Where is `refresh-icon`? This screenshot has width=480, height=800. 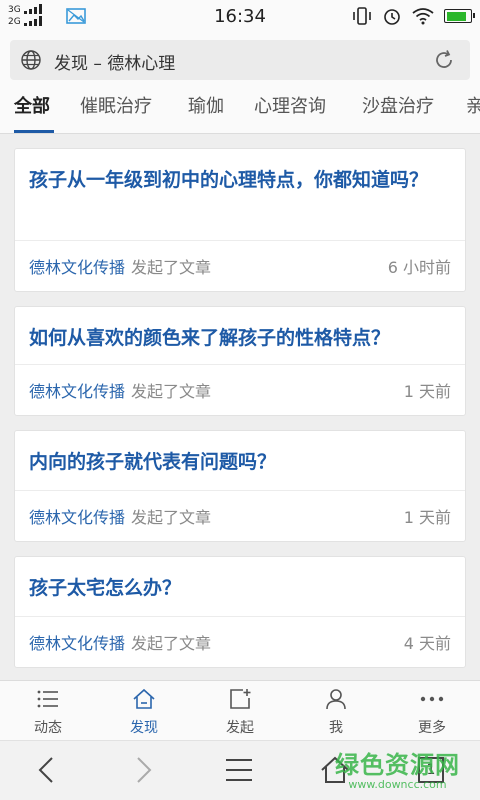 refresh-icon is located at coordinates (444, 60).